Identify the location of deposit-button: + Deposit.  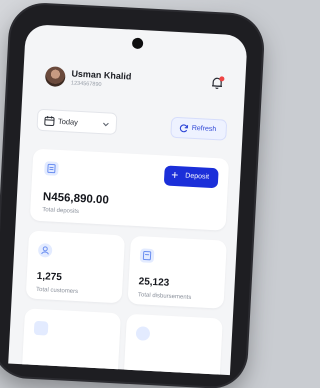
(191, 176).